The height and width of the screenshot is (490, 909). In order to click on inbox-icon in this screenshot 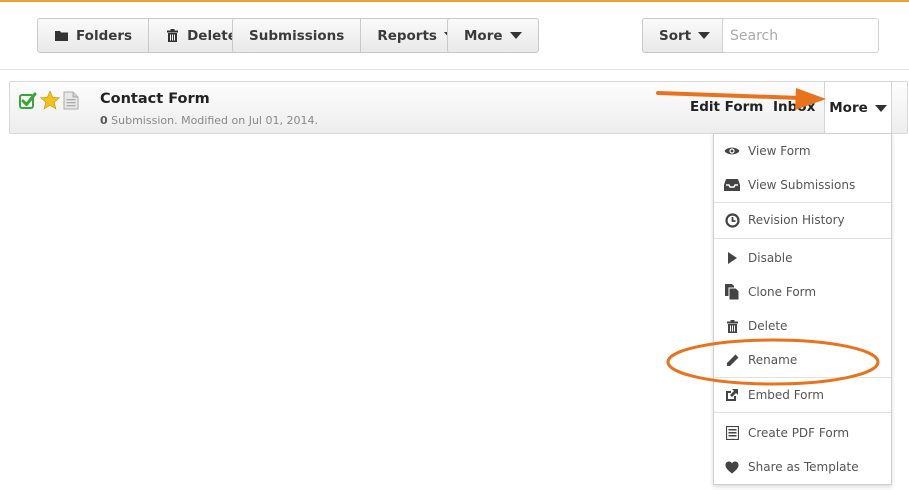, I will do `click(732, 185)`.